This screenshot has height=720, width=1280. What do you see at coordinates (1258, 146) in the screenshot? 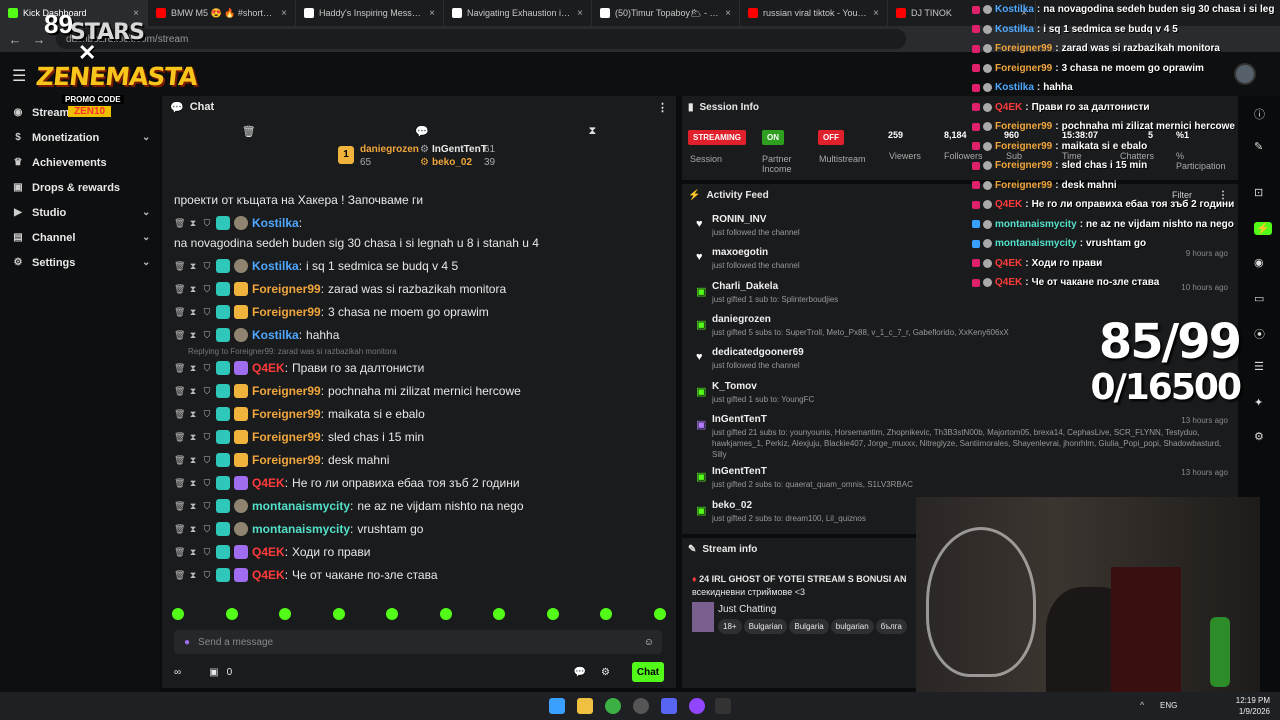
I see `pencil-icon: ✎` at bounding box center [1258, 146].